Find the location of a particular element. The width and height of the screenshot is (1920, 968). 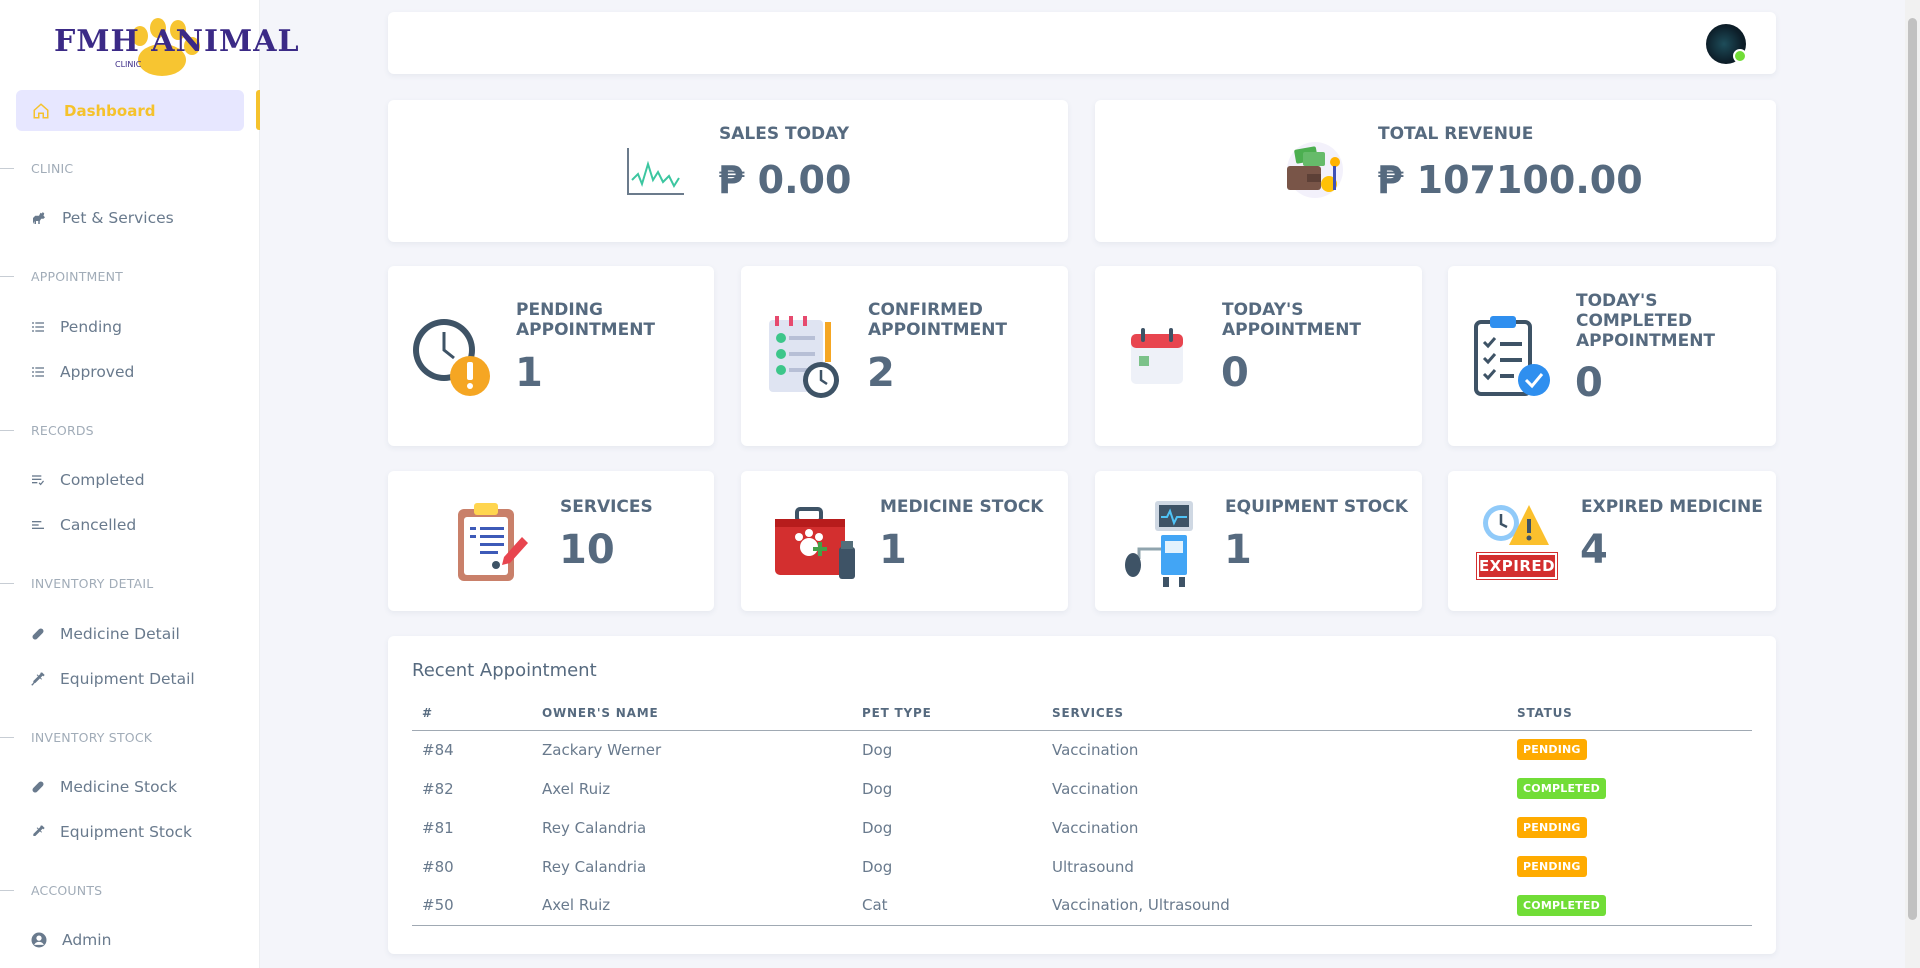

cell-pet-type: Cat is located at coordinates (947, 906).